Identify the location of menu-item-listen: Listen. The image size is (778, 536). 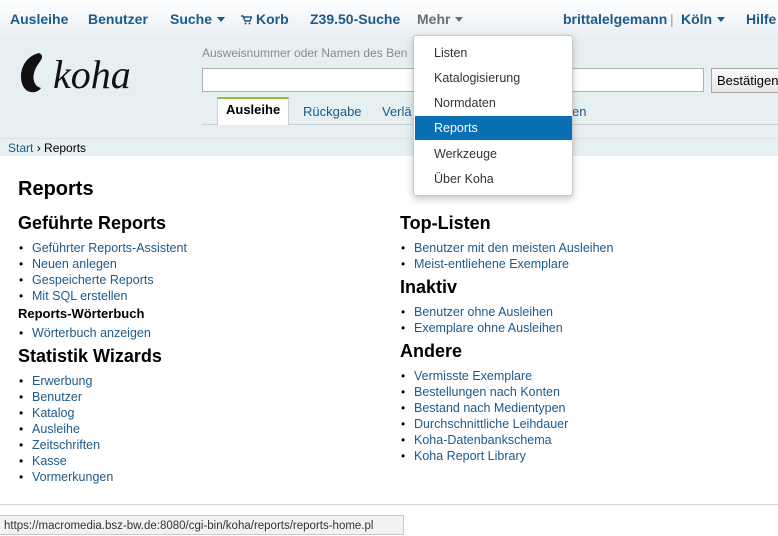
(493, 53).